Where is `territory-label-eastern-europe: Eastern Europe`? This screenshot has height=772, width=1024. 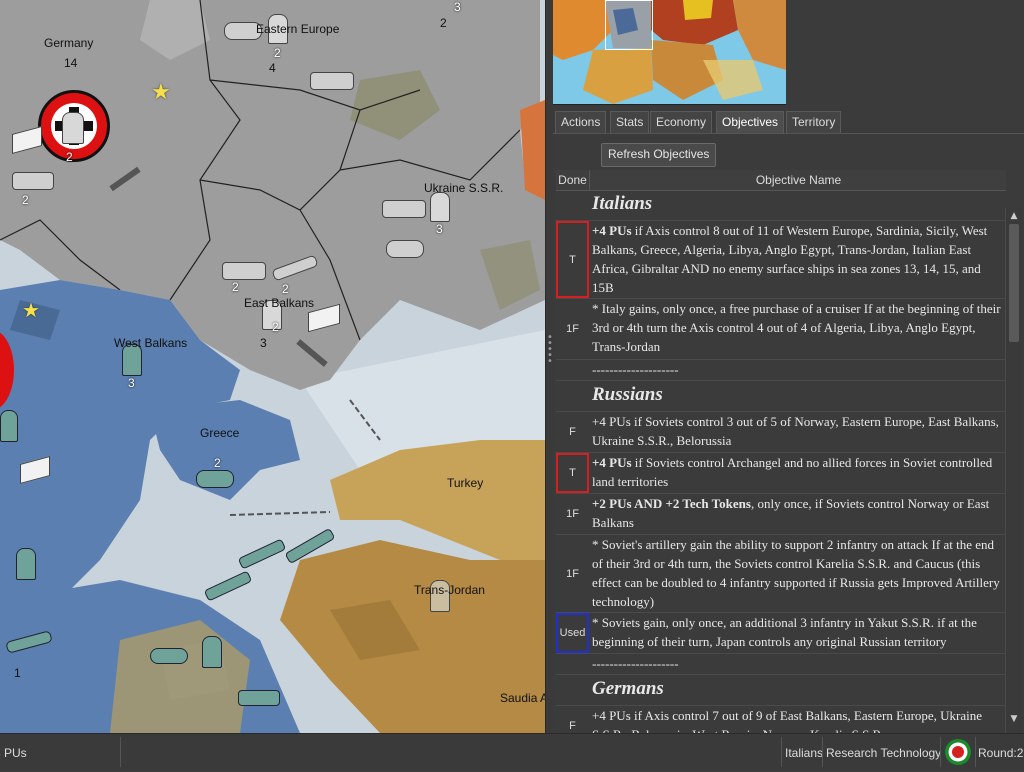 territory-label-eastern-europe: Eastern Europe is located at coordinates (298, 29).